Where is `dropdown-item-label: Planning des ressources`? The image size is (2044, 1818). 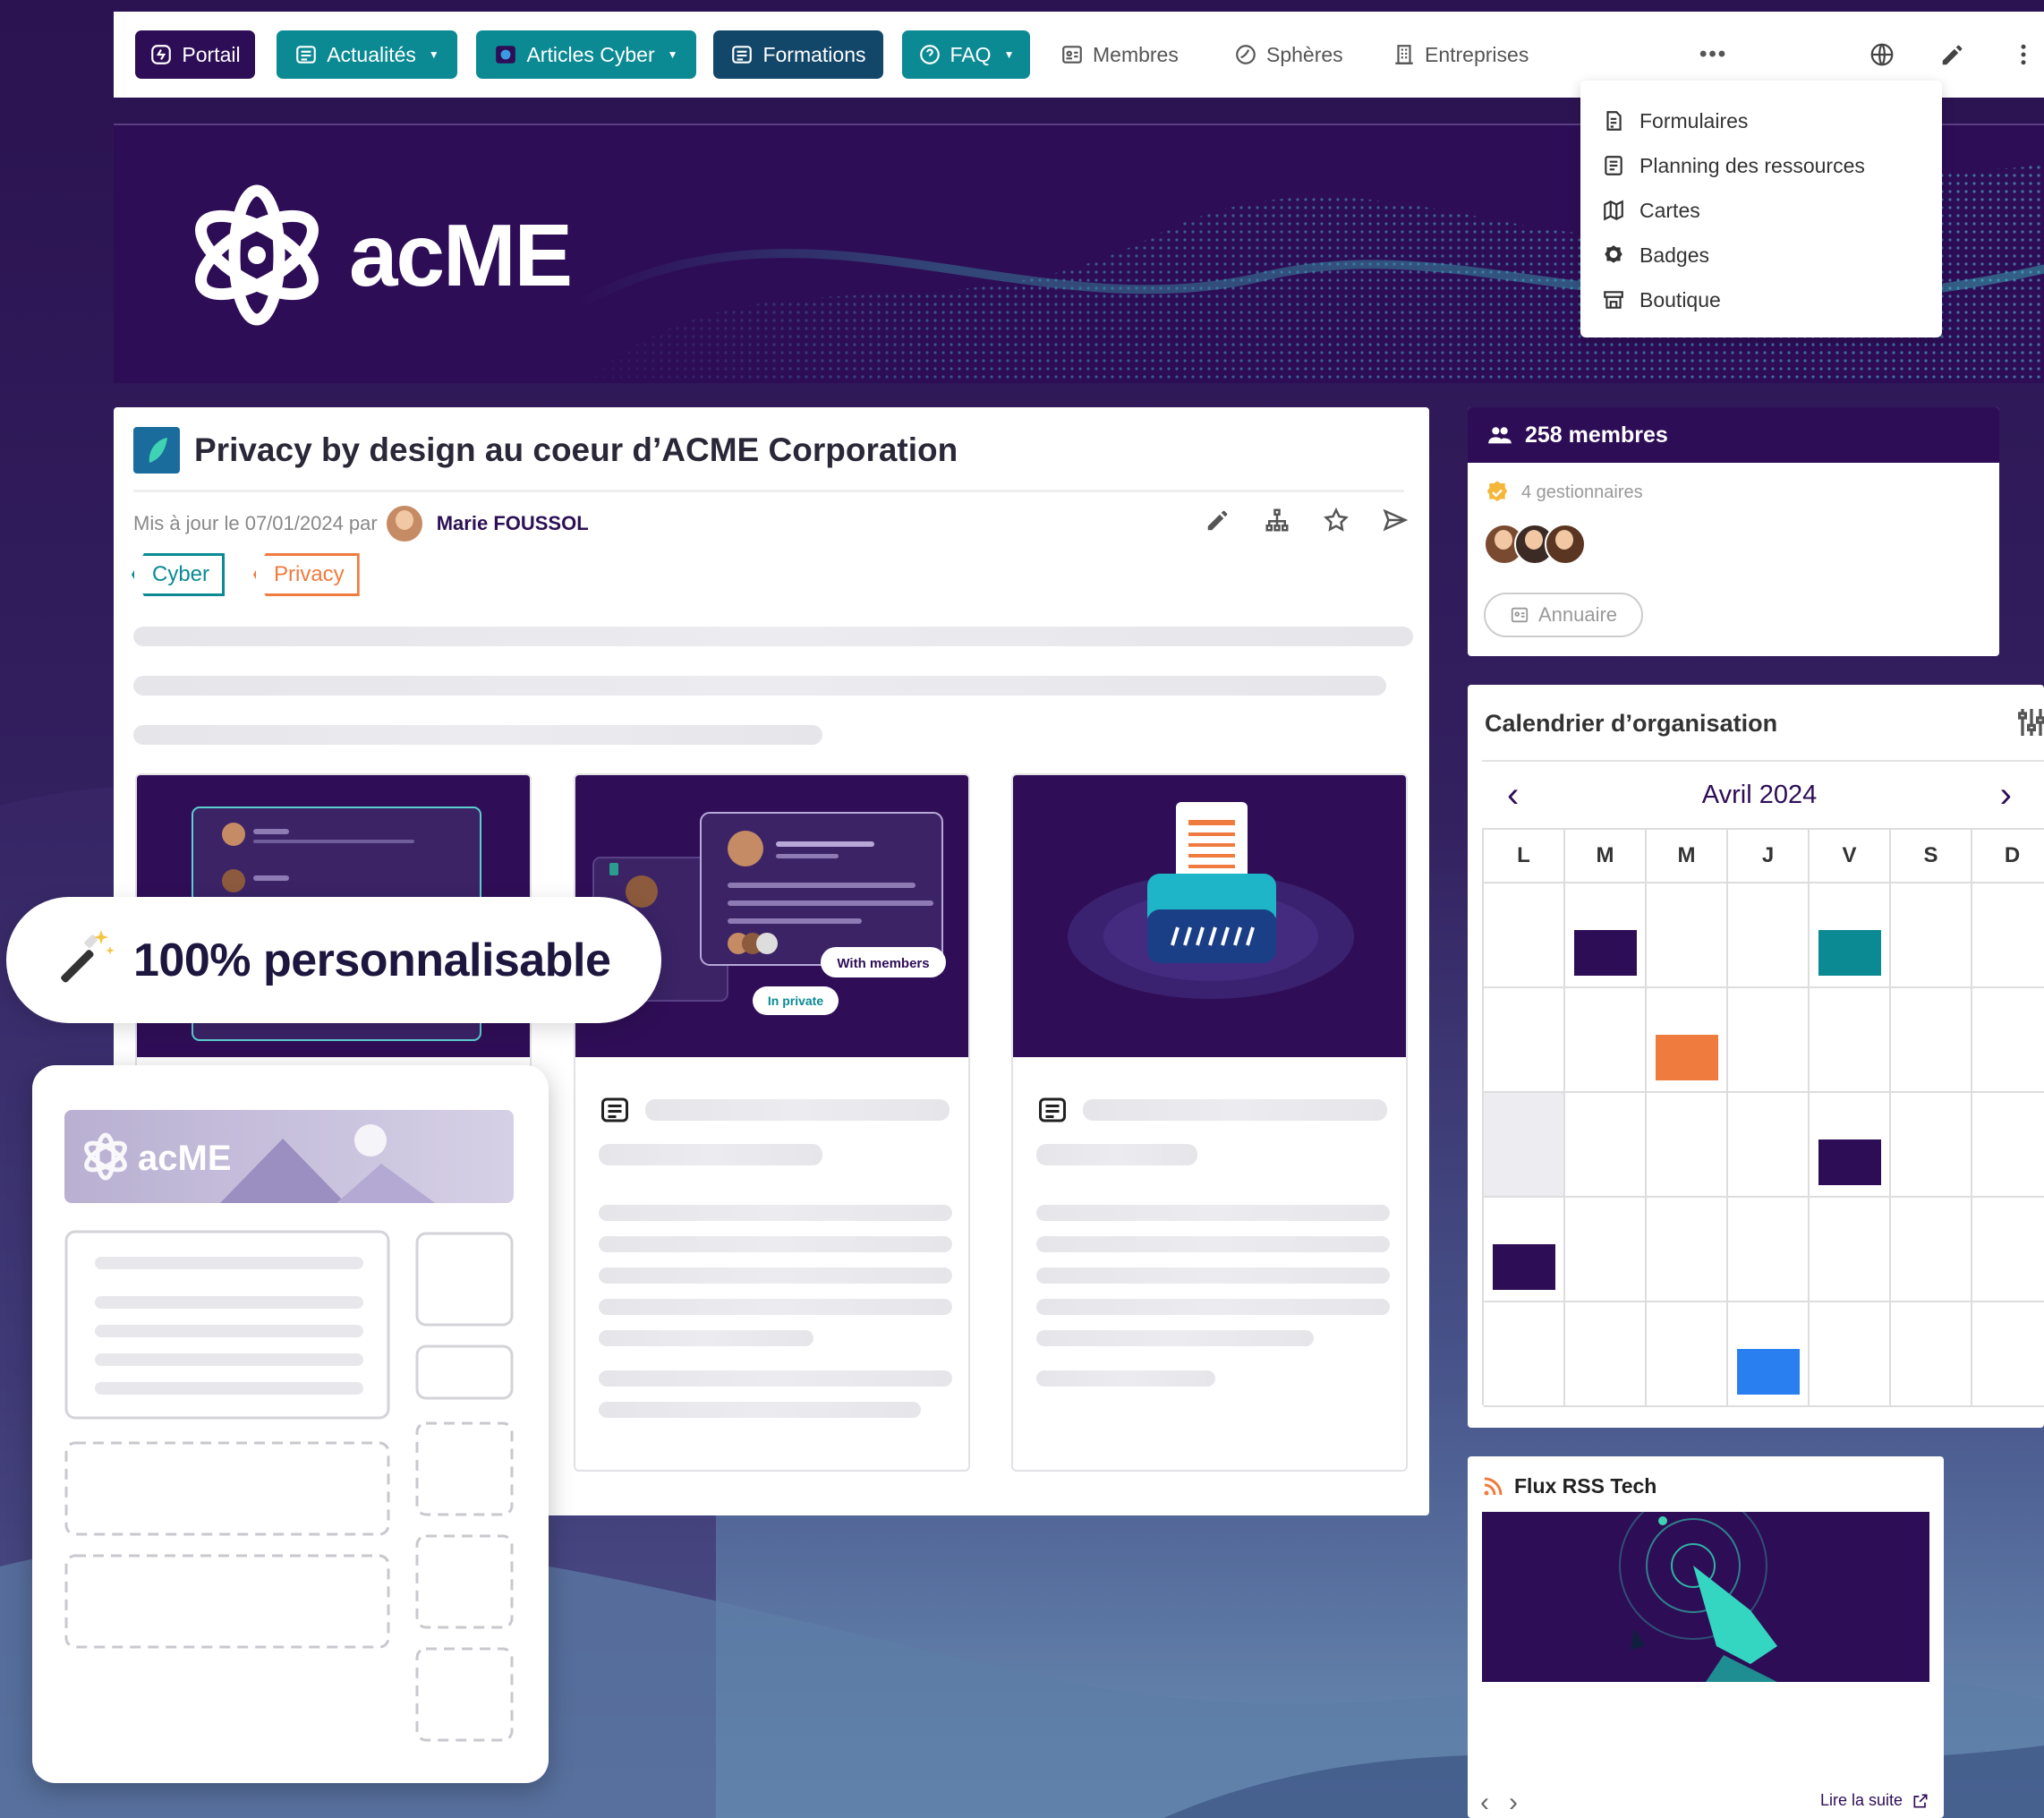 dropdown-item-label: Planning des ressources is located at coordinates (1752, 165).